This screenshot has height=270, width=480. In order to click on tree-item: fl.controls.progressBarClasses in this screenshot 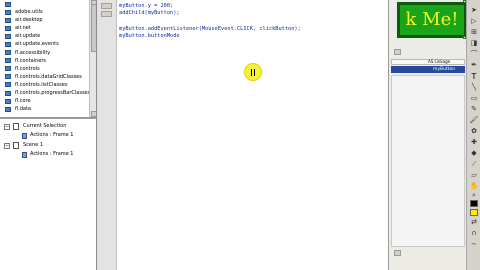, I will do `click(48, 93)`.